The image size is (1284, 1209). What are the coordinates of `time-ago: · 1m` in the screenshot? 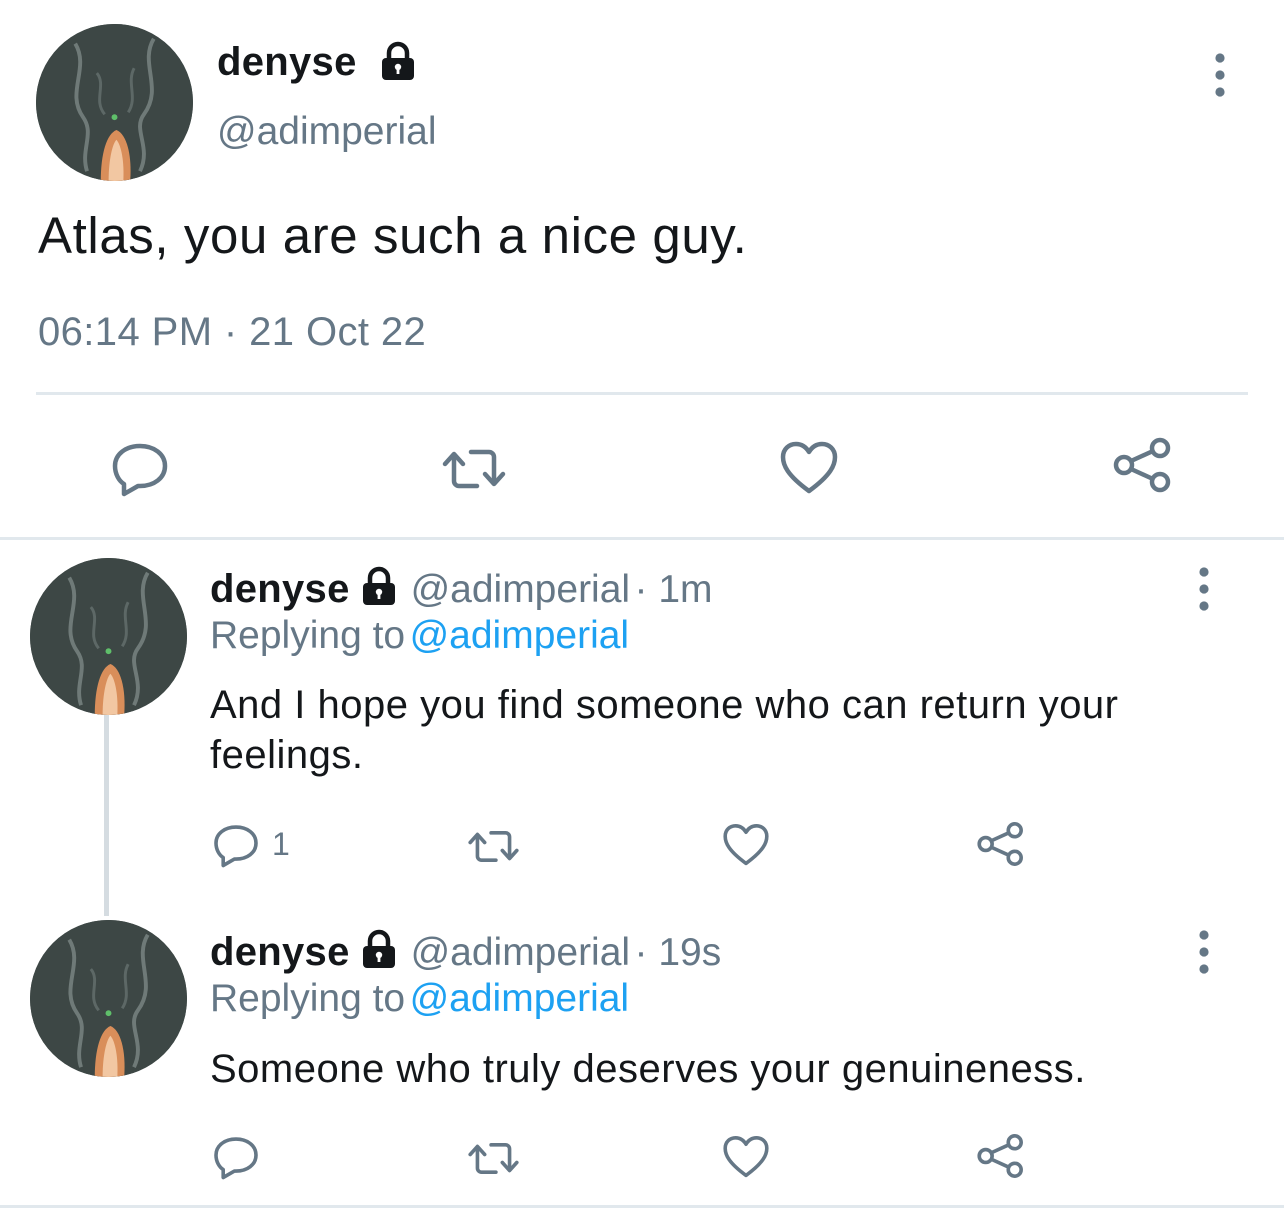 It's located at (674, 589).